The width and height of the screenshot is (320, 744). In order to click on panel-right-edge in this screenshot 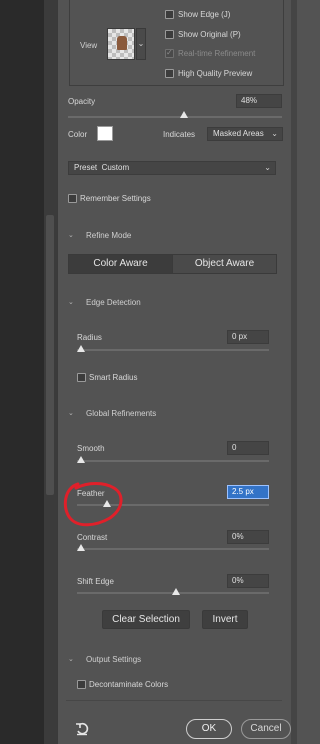, I will do `click(294, 372)`.